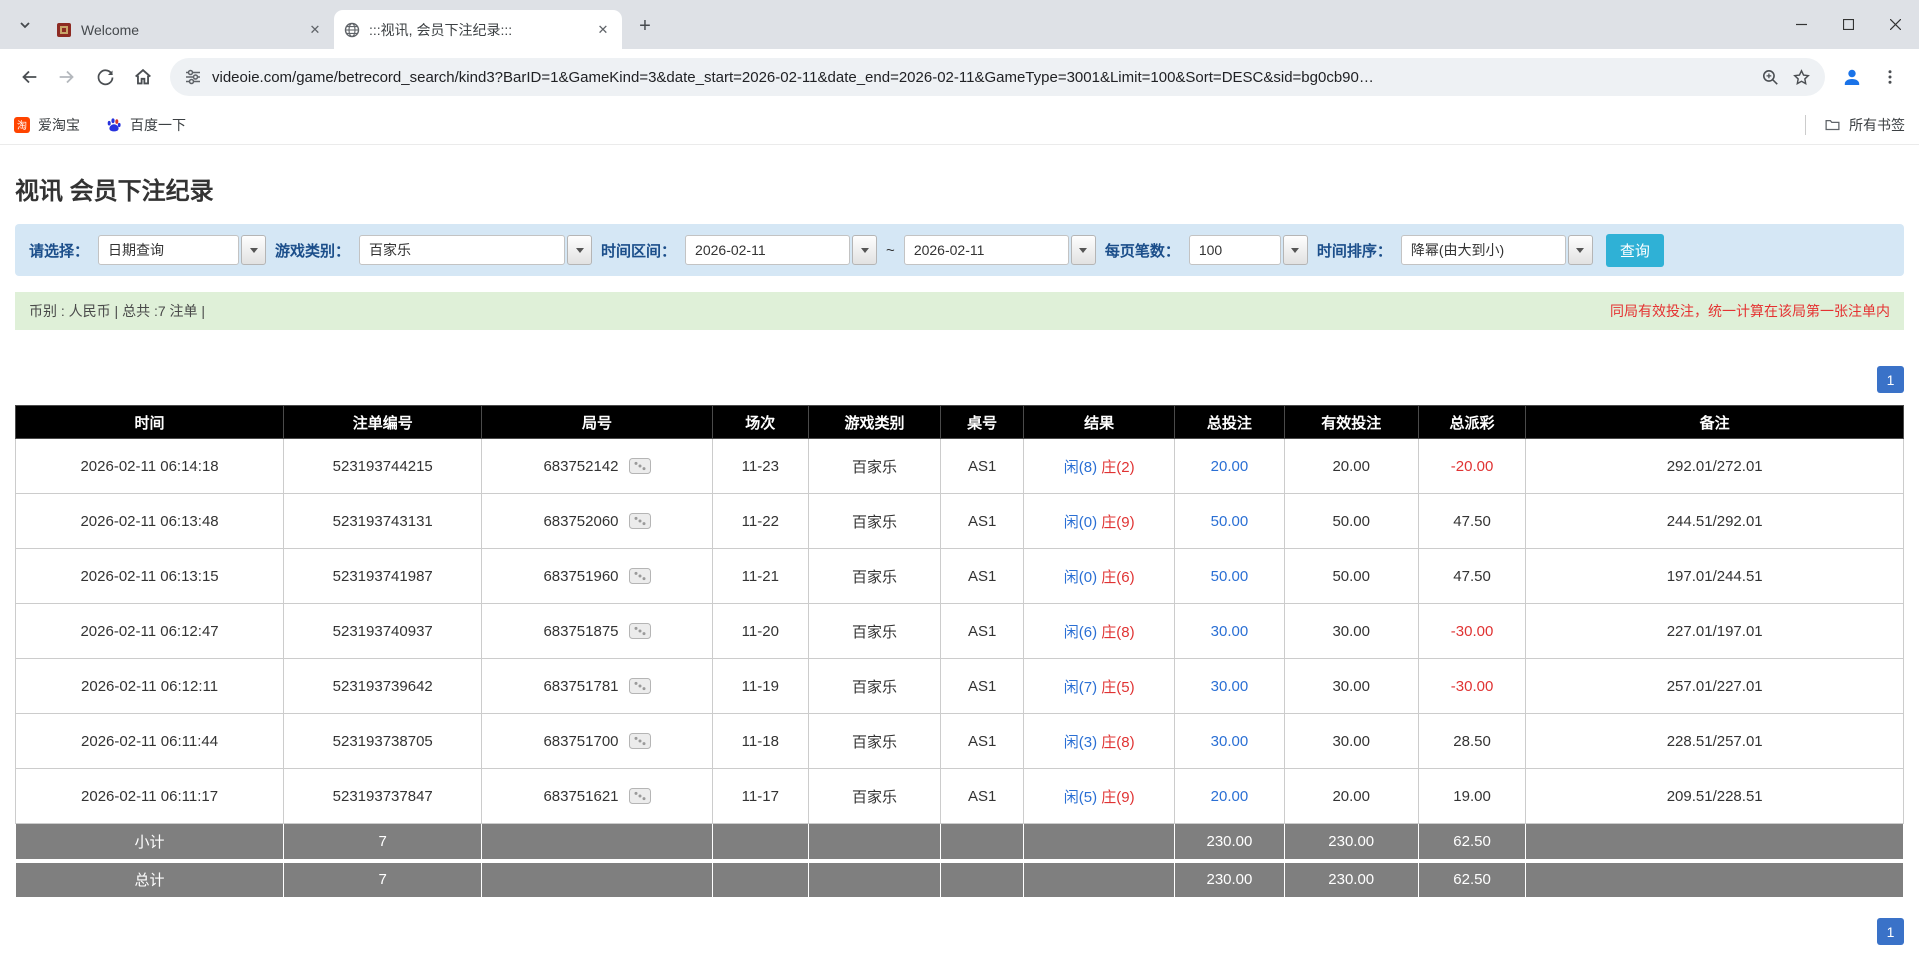 The image size is (1919, 964). What do you see at coordinates (67, 77) in the screenshot?
I see `forward-button` at bounding box center [67, 77].